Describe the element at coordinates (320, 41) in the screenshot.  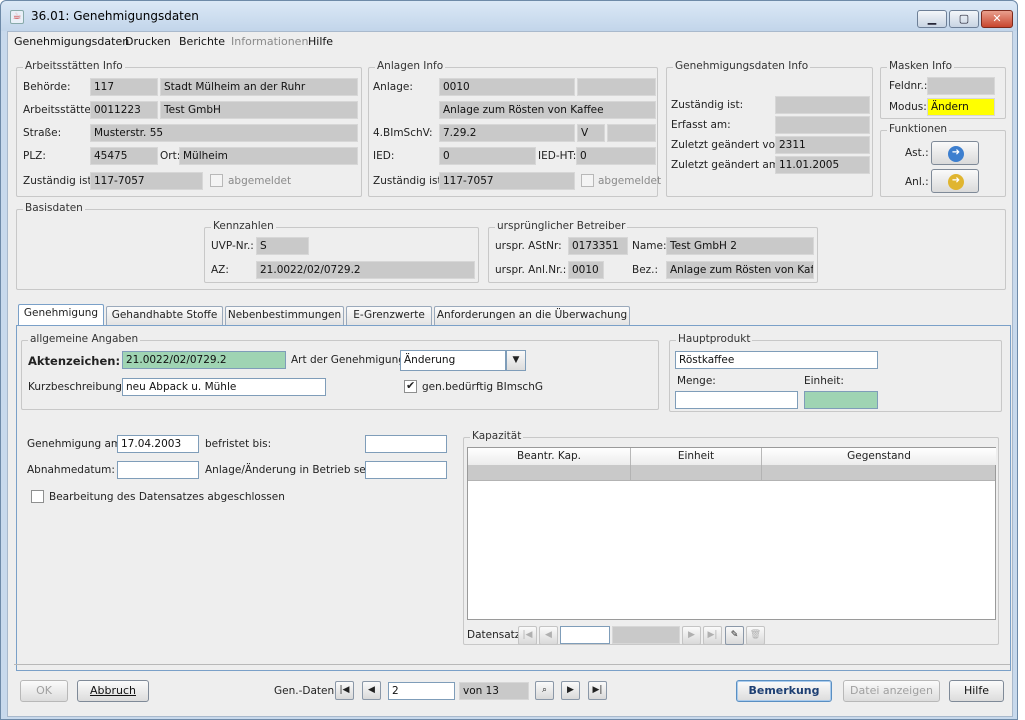
I see `menu-hilfe: Hilfe` at that location.